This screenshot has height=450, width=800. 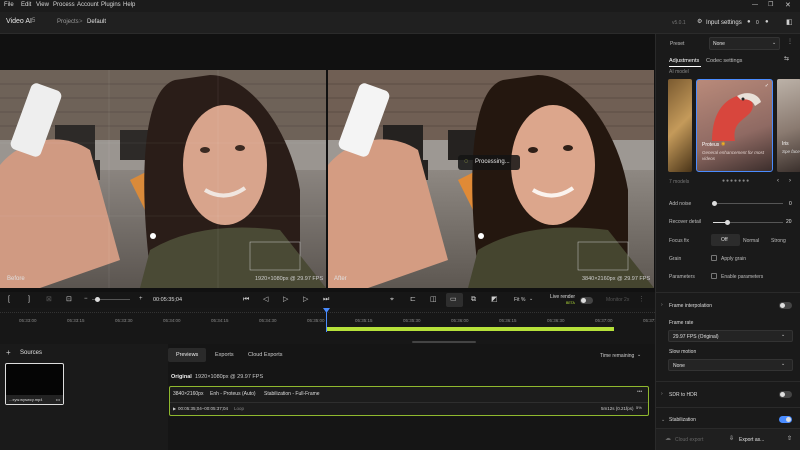 I want to click on timeline-tick-label: 05:33:15, so click(x=76, y=320).